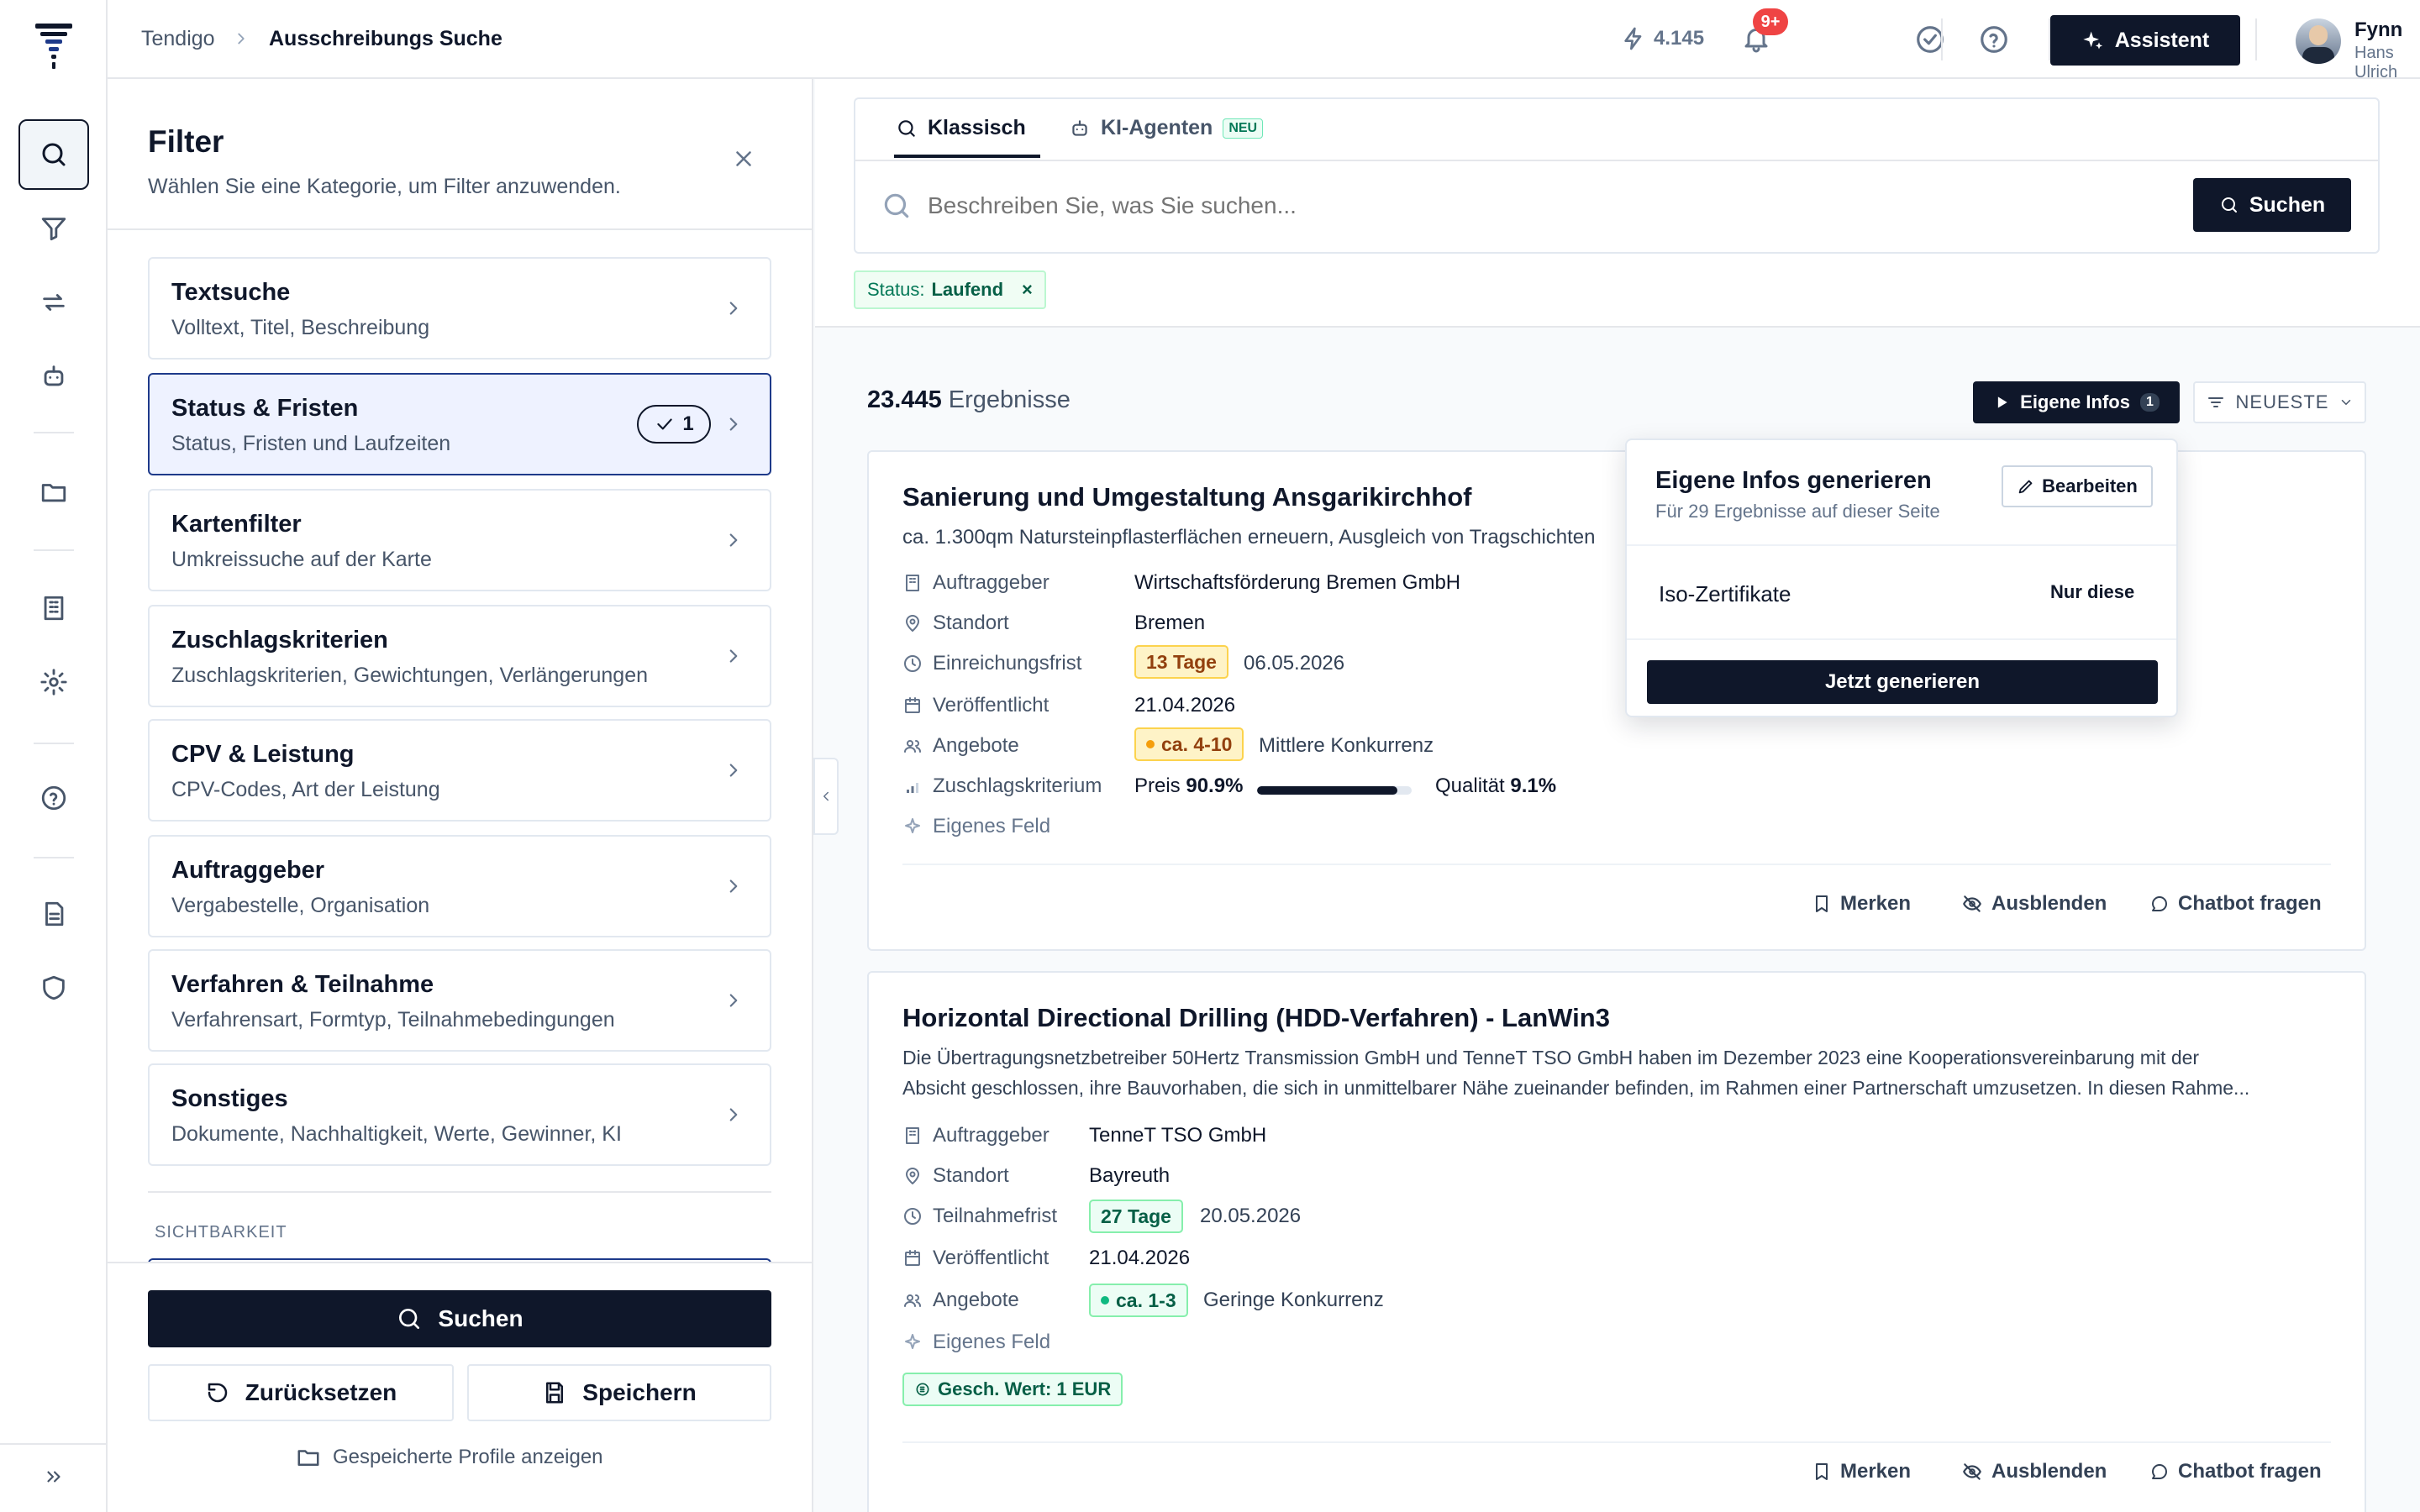 The image size is (2420, 1512). Describe the element at coordinates (639, 1392) in the screenshot. I see `save-label: Speichern` at that location.